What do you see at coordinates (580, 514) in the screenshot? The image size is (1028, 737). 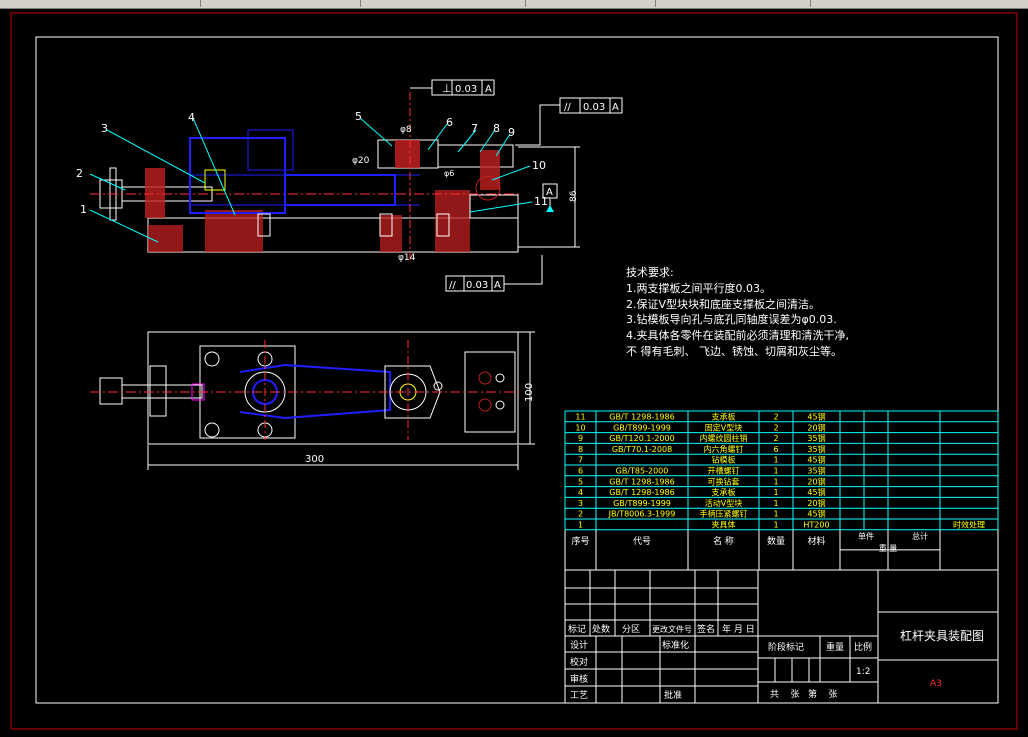 I see `bom-cell-no: 2` at bounding box center [580, 514].